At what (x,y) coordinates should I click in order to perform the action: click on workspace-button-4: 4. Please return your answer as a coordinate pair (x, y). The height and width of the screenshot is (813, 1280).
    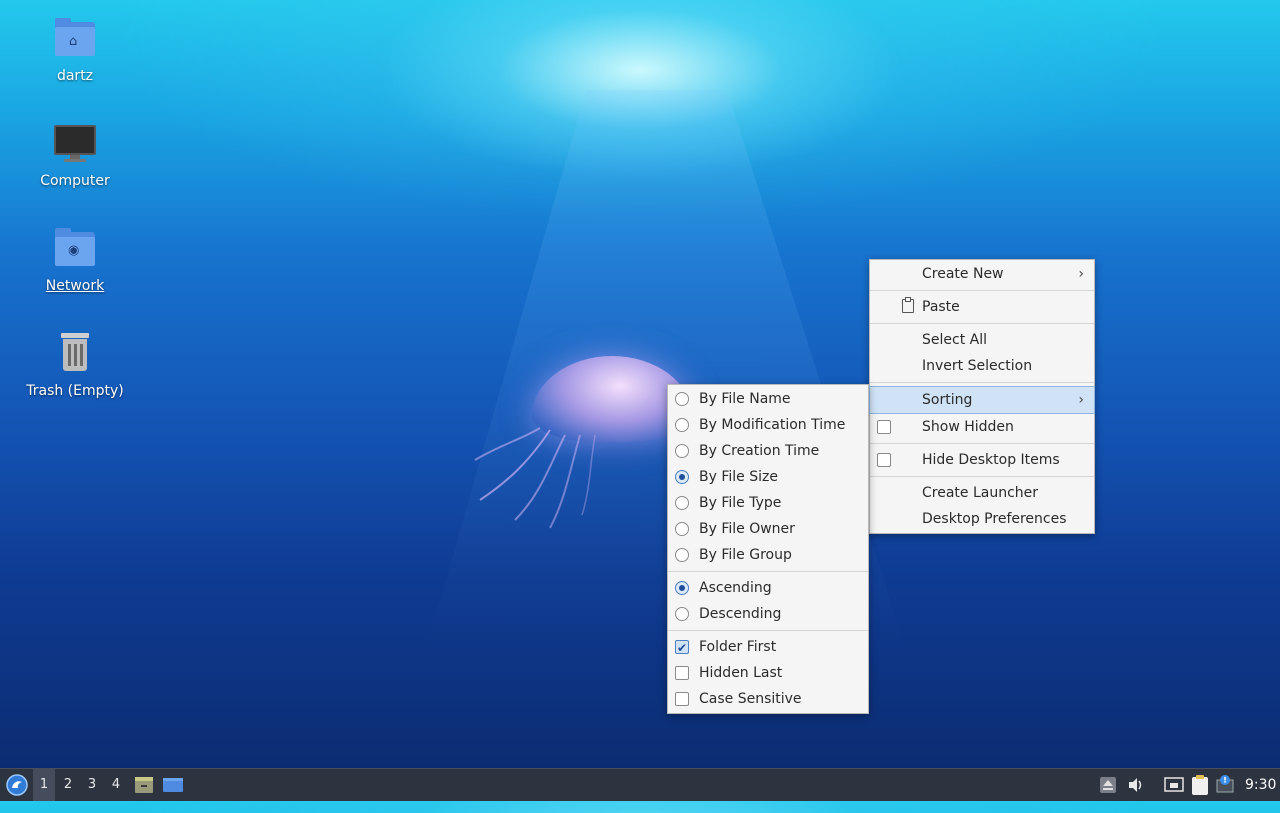
    Looking at the image, I should click on (116, 785).